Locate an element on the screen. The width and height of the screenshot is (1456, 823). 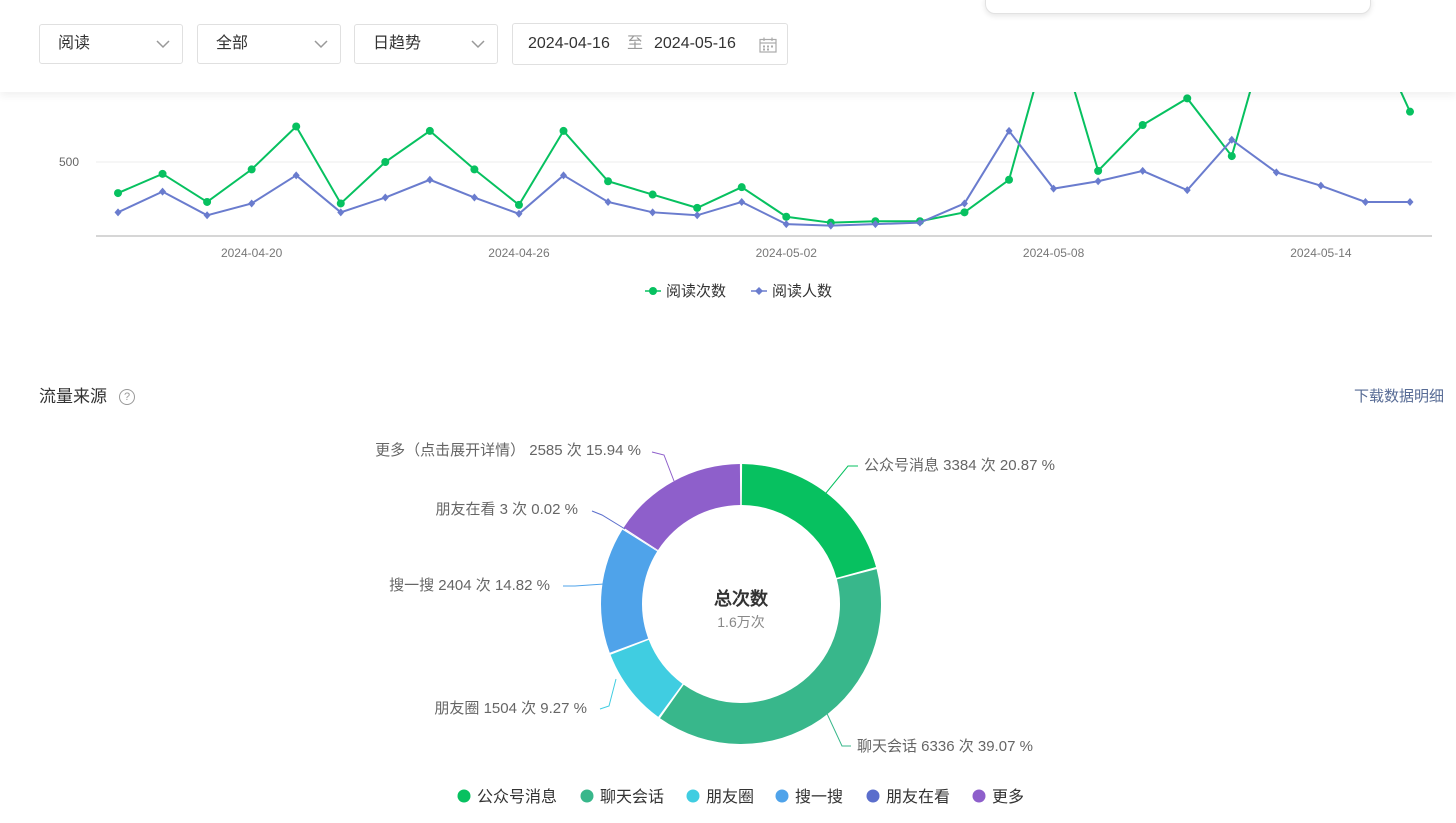
legend-item-search: 搜一搜 is located at coordinates (809, 797).